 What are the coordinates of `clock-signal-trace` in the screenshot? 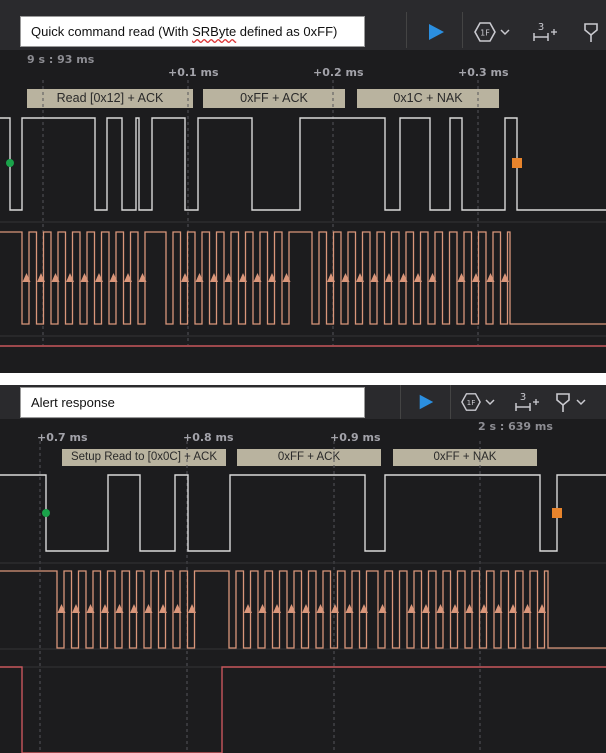 It's located at (303, 278).